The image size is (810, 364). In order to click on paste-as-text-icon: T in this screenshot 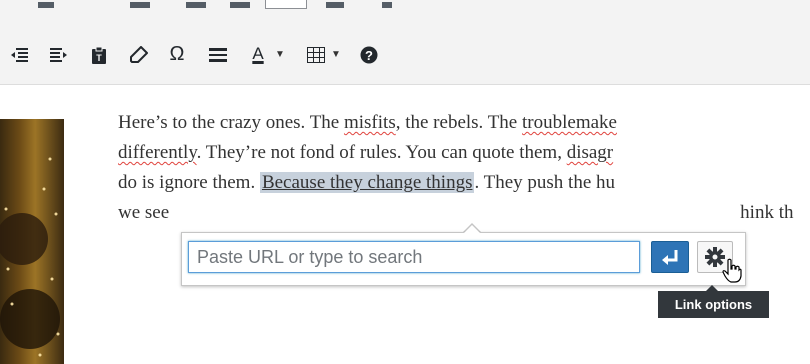, I will do `click(99, 54)`.